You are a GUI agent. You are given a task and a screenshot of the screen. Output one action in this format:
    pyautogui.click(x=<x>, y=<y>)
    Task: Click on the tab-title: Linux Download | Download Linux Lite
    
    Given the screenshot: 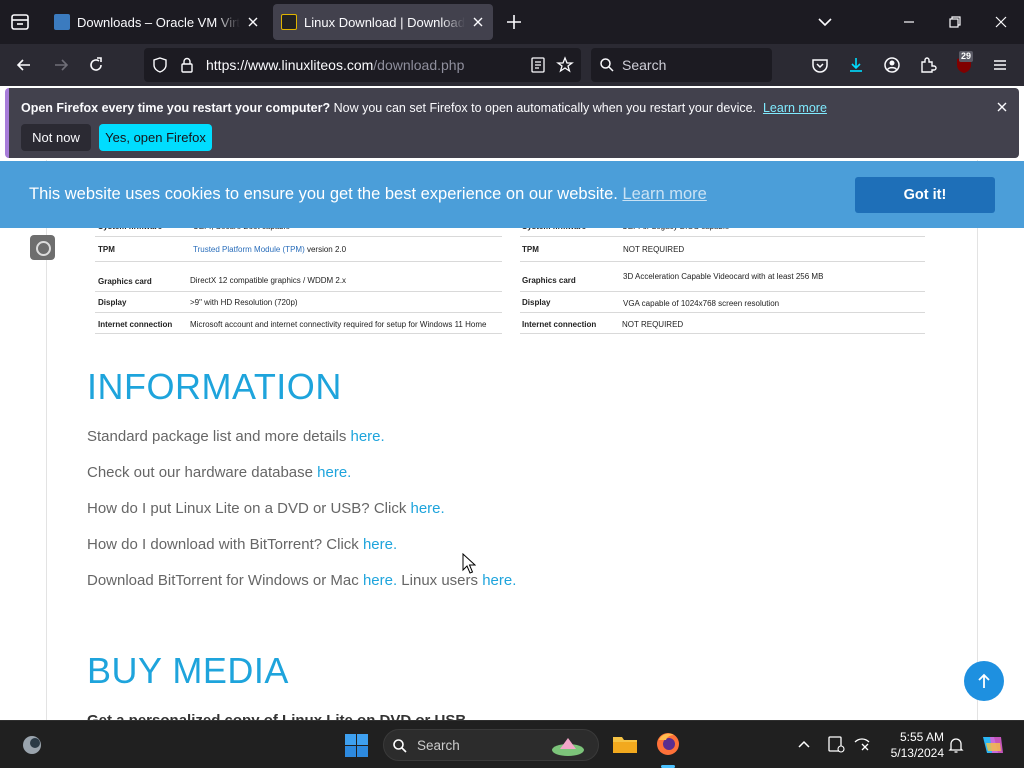 What is the action you would take?
    pyautogui.click(x=384, y=22)
    